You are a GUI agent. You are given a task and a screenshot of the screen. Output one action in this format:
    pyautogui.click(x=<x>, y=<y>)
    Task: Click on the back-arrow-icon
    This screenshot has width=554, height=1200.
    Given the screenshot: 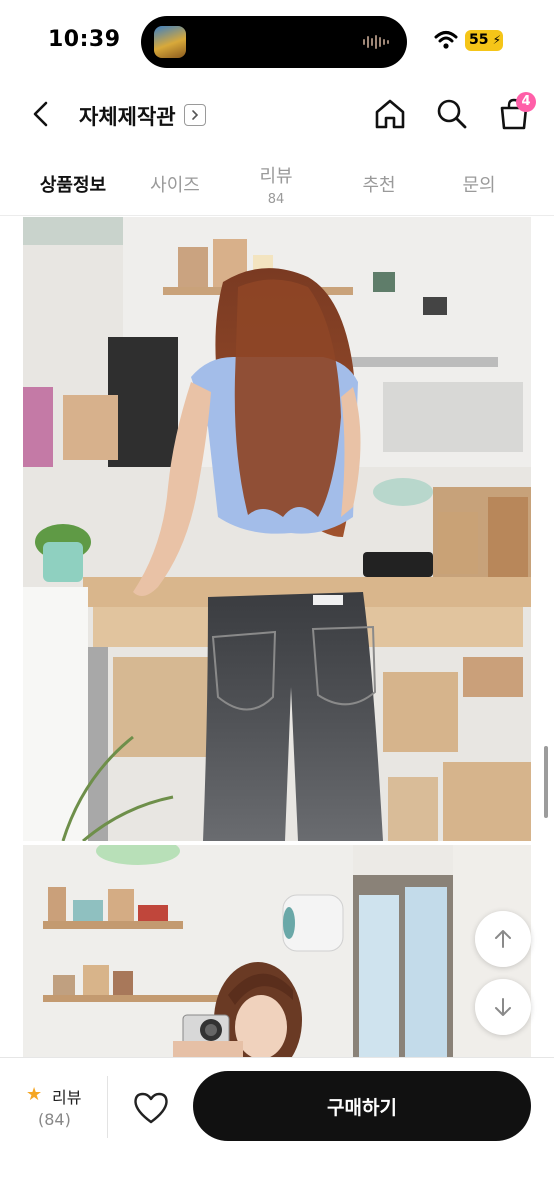 What is the action you would take?
    pyautogui.click(x=40, y=114)
    